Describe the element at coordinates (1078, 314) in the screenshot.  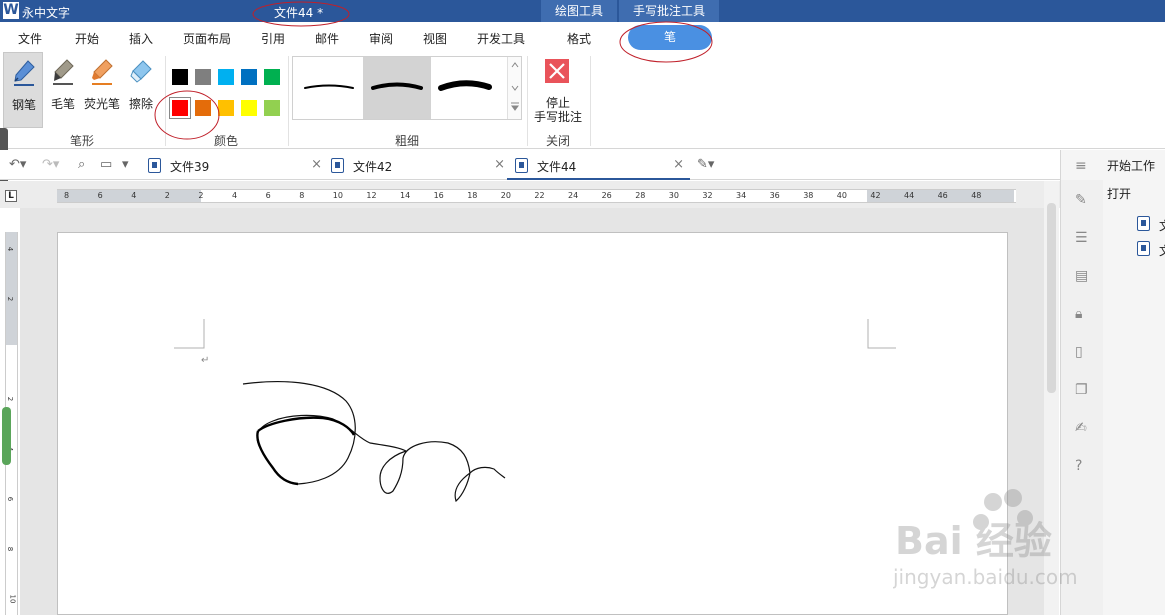
I see `lock-icon: 🔒︎` at that location.